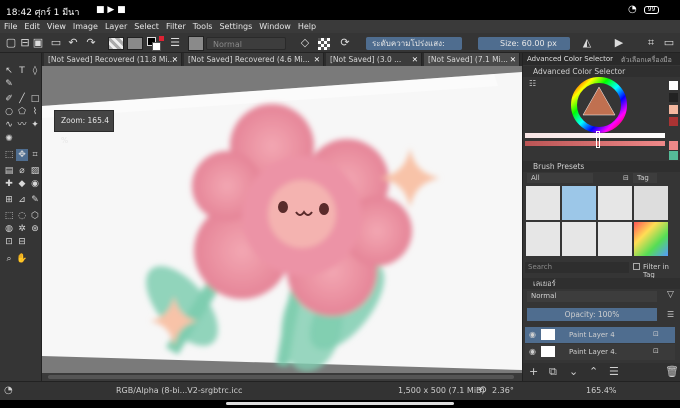 The width and height of the screenshot is (680, 408). I want to click on new-document-icon: ▢, so click(11, 43).